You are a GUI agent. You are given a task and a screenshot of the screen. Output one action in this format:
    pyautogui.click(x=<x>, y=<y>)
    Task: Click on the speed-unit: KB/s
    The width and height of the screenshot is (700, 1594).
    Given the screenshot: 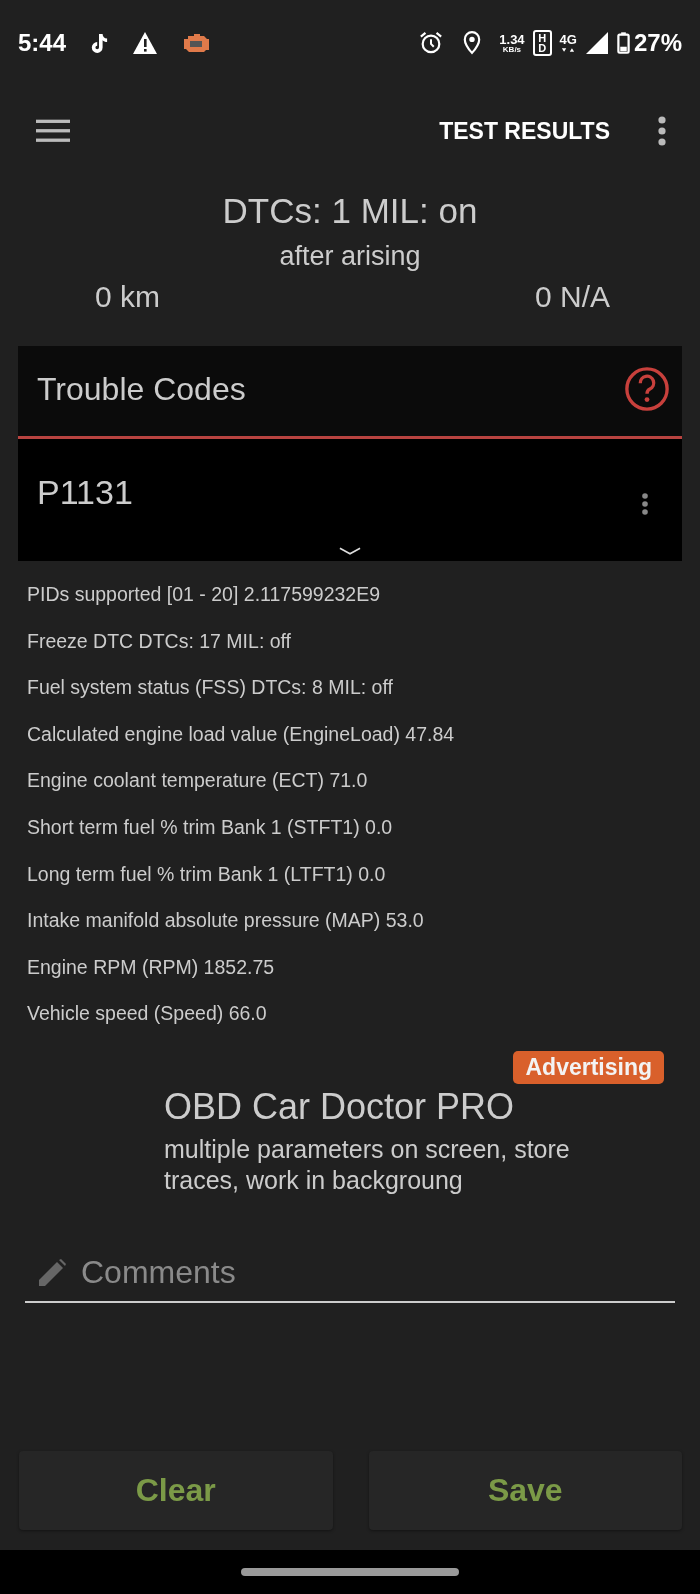 What is the action you would take?
    pyautogui.click(x=512, y=49)
    